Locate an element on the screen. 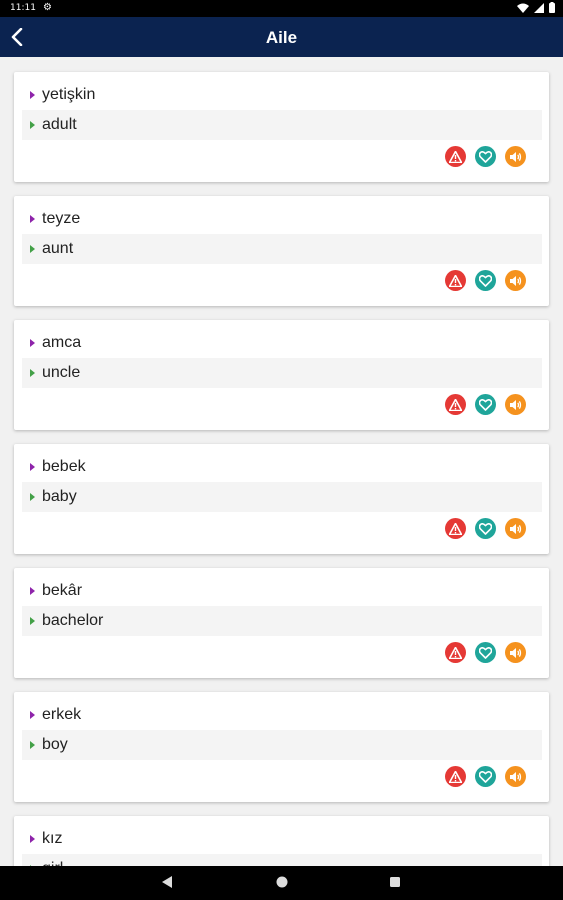  translation-row: bachelor is located at coordinates (282, 621).